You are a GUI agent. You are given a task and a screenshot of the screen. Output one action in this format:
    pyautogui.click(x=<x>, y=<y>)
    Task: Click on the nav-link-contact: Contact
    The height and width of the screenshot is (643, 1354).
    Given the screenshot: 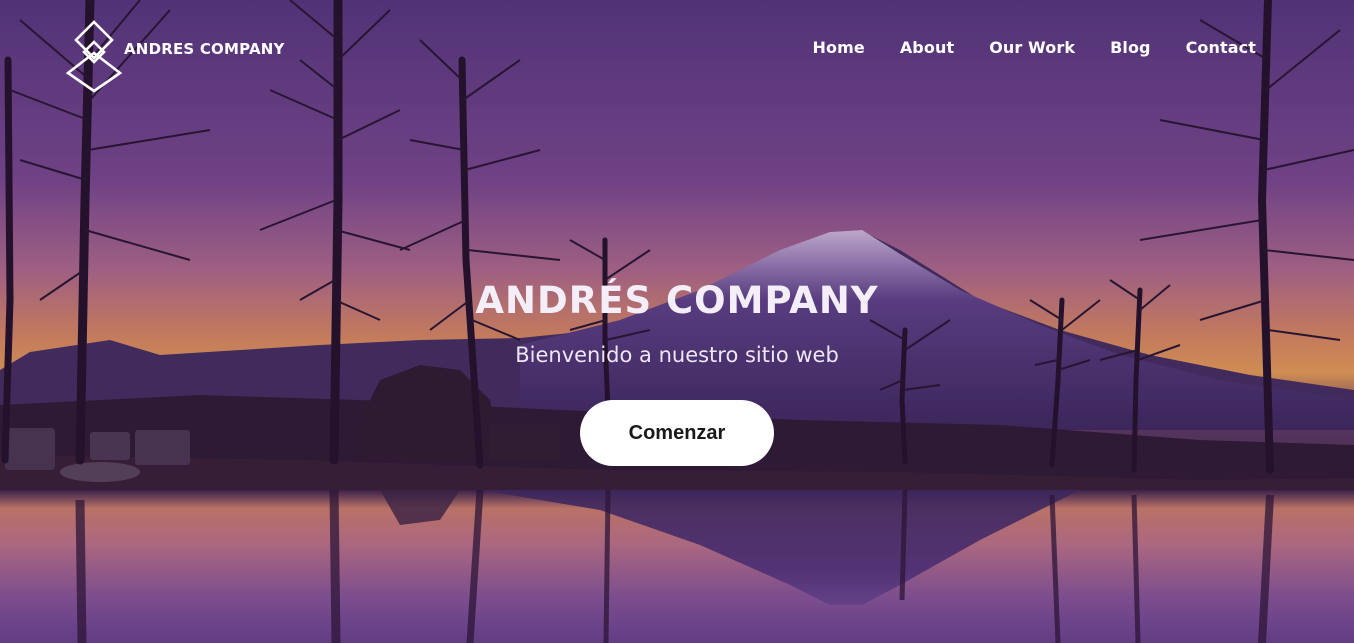 What is the action you would take?
    pyautogui.click(x=1221, y=47)
    